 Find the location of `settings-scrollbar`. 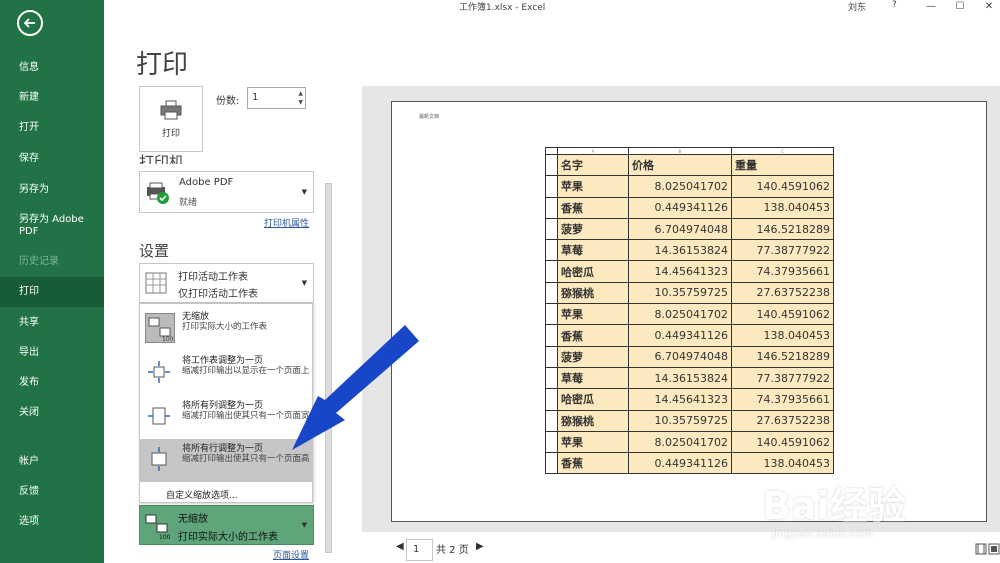

settings-scrollbar is located at coordinates (328, 355).